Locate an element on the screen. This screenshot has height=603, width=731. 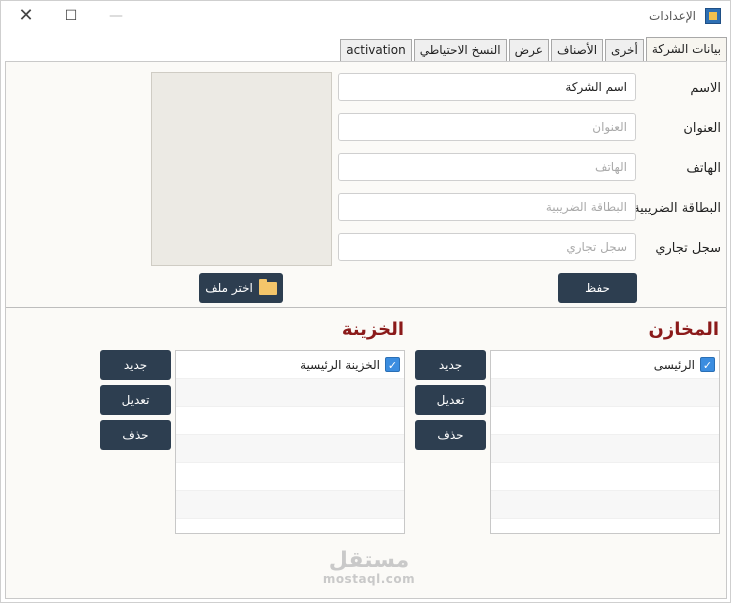
save-button: حفظ is located at coordinates (597, 288).